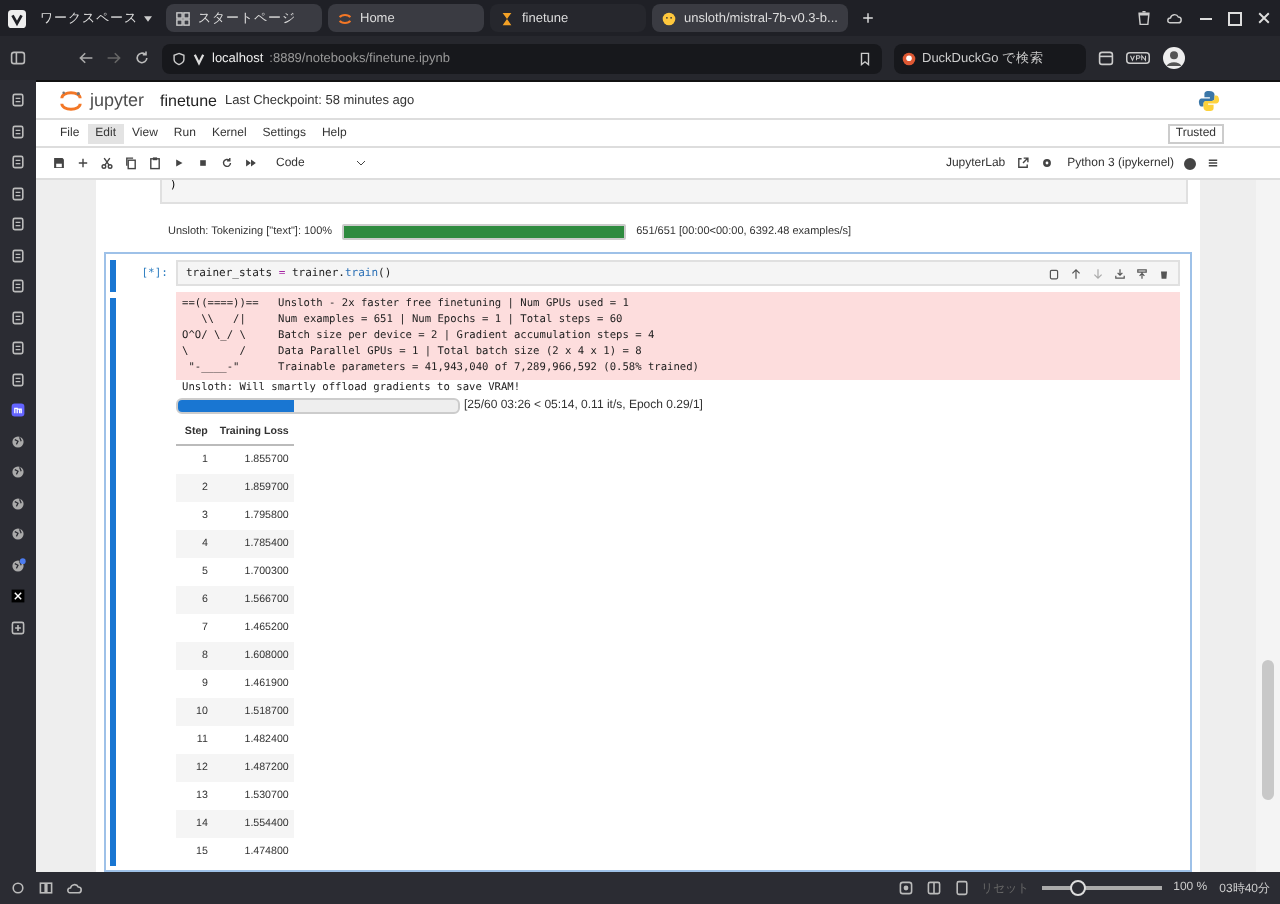 Image resolution: width=1280 pixels, height=904 pixels. What do you see at coordinates (18, 410) in the screenshot?
I see `mastodon-logo-icon` at bounding box center [18, 410].